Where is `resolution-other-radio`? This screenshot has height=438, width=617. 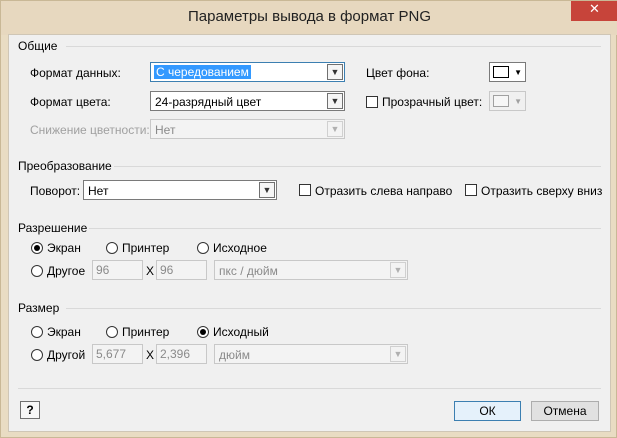 resolution-other-radio is located at coordinates (37, 271).